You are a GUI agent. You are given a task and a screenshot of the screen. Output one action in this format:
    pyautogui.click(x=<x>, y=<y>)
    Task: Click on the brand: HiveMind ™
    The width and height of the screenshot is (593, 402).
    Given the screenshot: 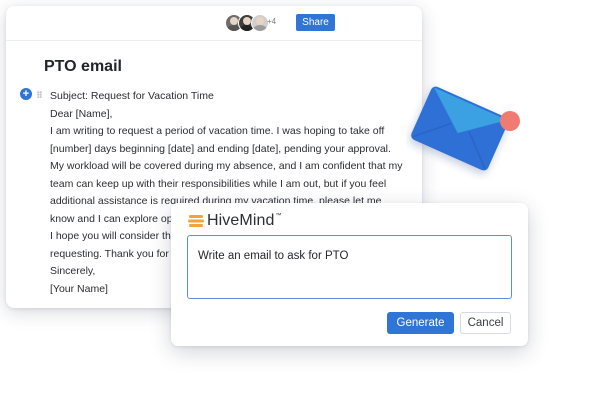 What is the action you would take?
    pyautogui.click(x=235, y=221)
    